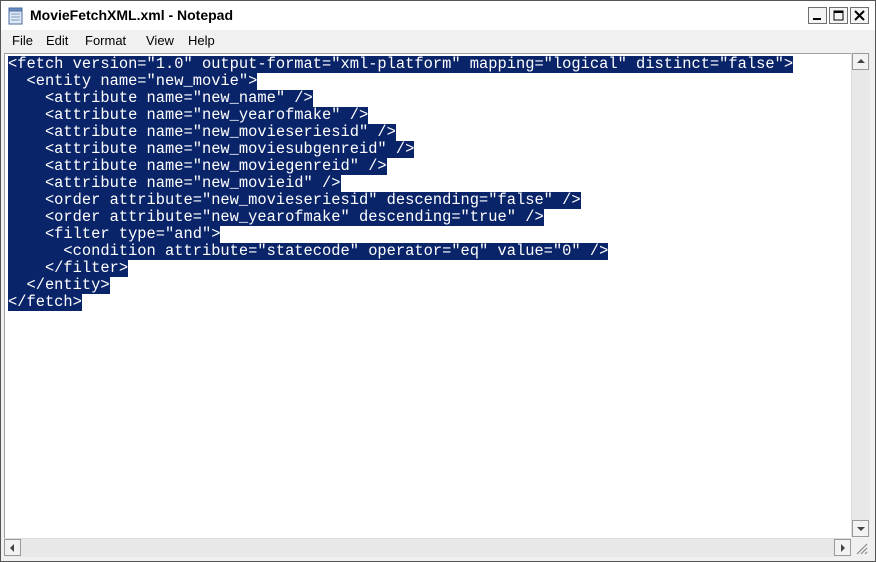  I want to click on text-line: <attribute name="new_moviesubgenreid" />, so click(211, 149).